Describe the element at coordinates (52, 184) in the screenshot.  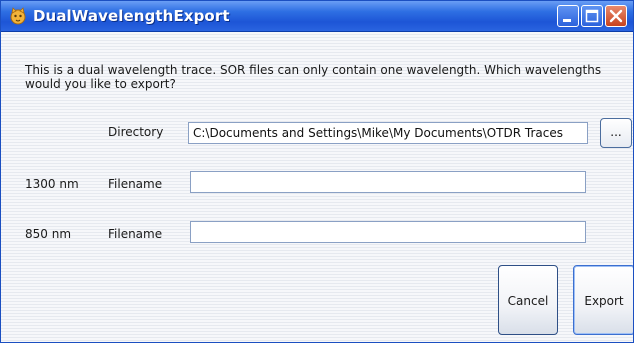
I see `wavelength-1300-label: 1300 nm` at that location.